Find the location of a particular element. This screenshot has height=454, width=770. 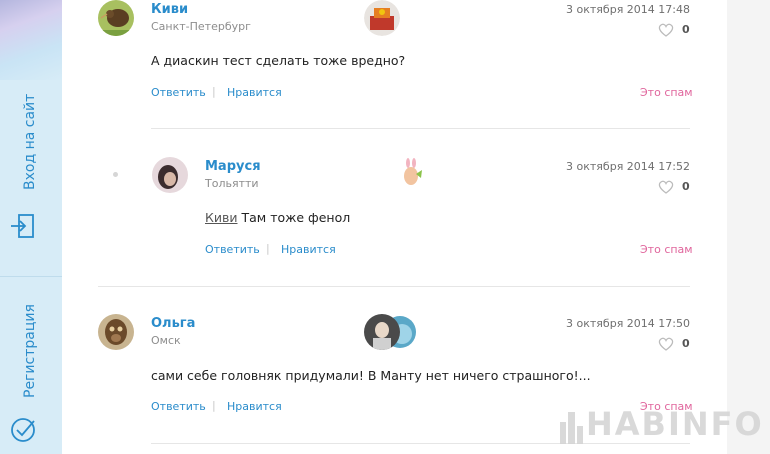

comment-text: Киви Там тоже фенол is located at coordinates (277, 217).